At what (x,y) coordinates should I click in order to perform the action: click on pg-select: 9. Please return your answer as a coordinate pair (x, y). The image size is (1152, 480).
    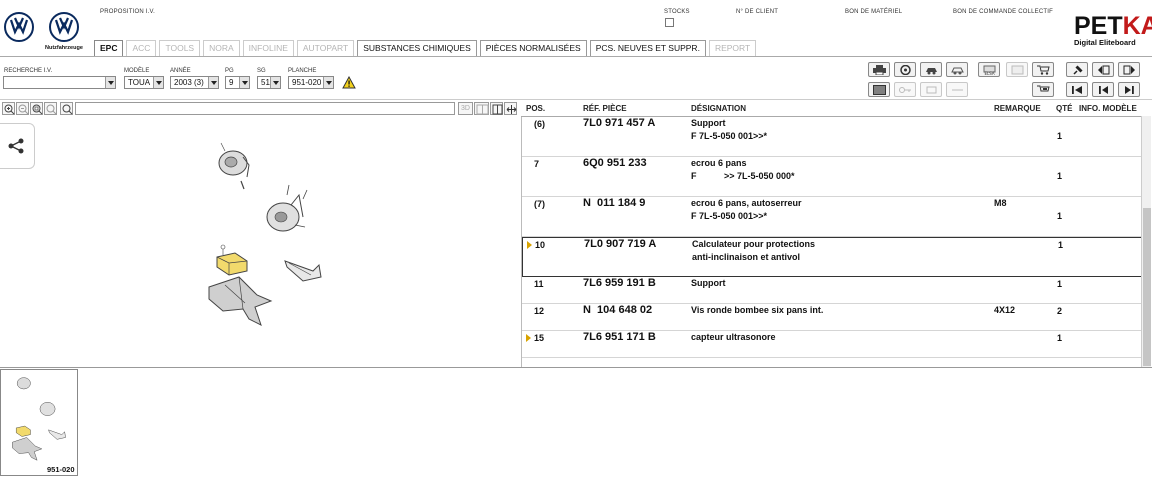
    Looking at the image, I should click on (237, 82).